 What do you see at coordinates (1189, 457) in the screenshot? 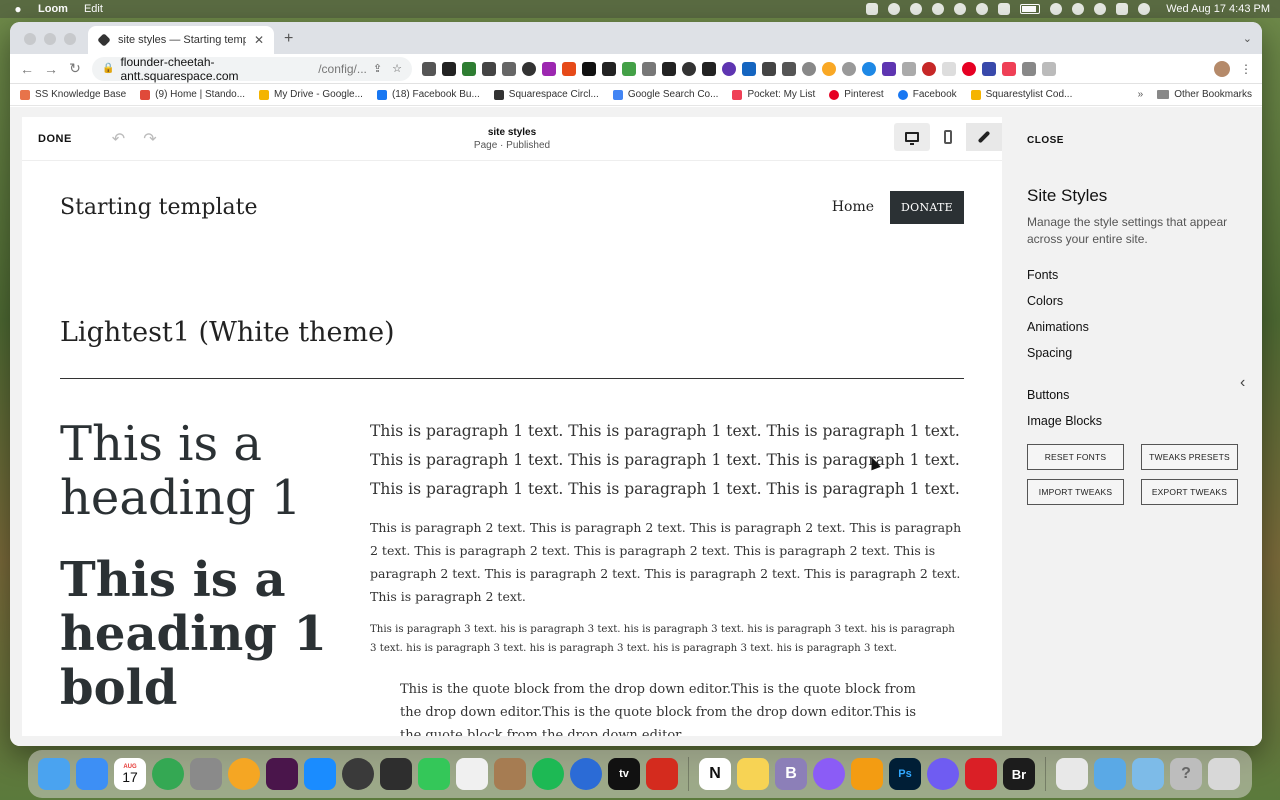
I see `tweaks-presets-button: TWEAKS PRESETS` at bounding box center [1189, 457].